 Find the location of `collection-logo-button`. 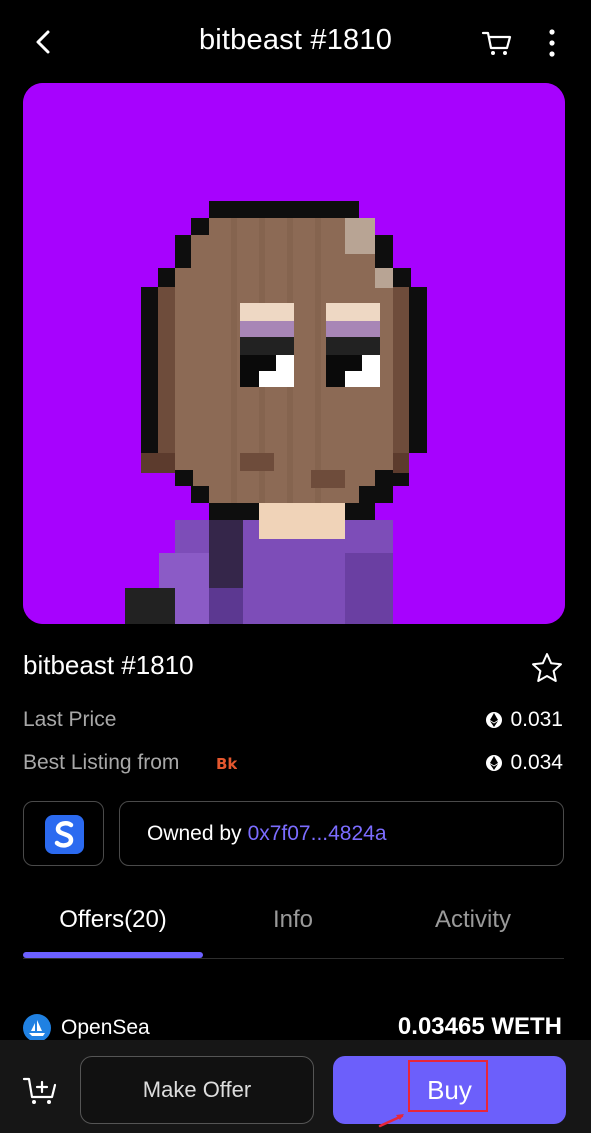

collection-logo-button is located at coordinates (63, 833).